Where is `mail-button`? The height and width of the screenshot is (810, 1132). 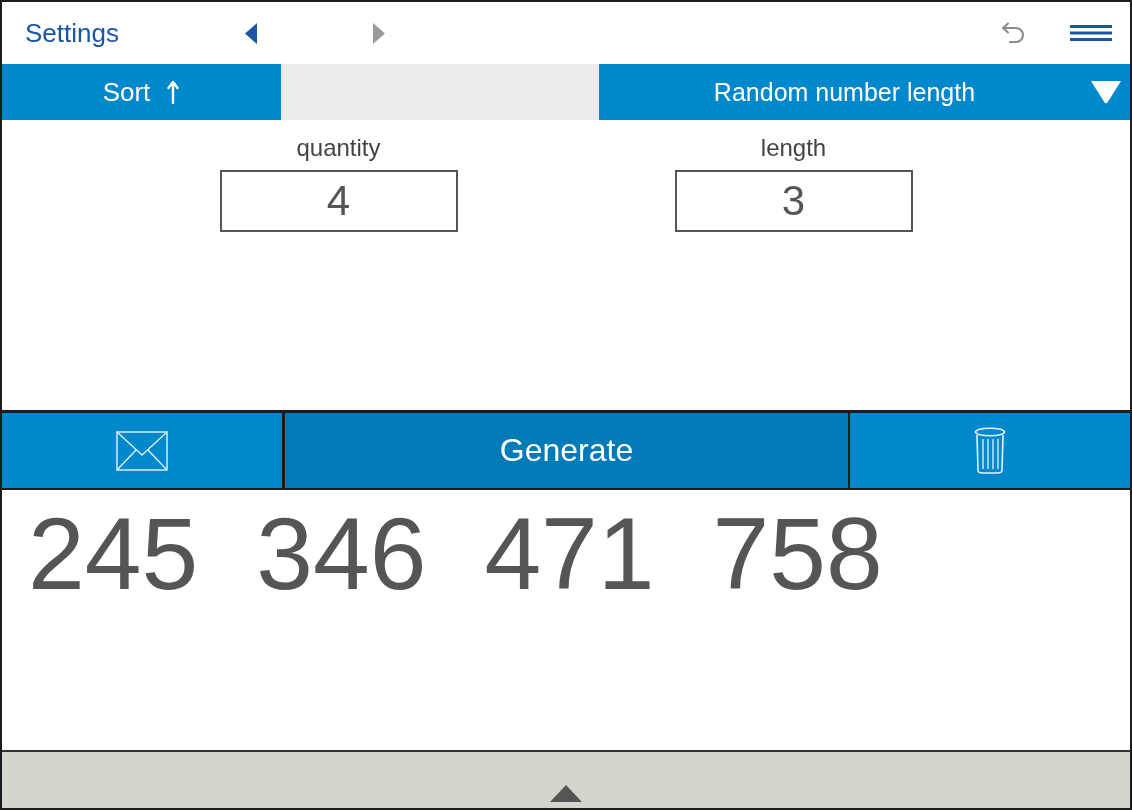 mail-button is located at coordinates (143, 450).